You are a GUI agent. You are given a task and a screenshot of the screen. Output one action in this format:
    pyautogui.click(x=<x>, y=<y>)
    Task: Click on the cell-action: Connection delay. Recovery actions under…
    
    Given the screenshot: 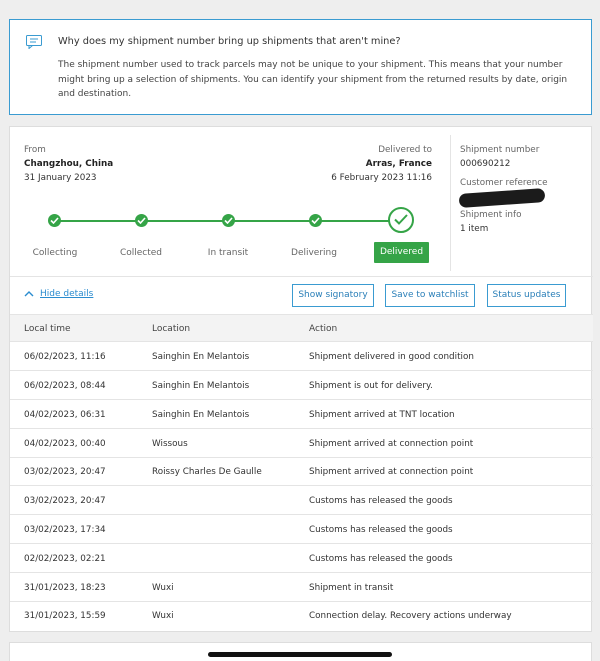 What is the action you would take?
    pyautogui.click(x=410, y=616)
    